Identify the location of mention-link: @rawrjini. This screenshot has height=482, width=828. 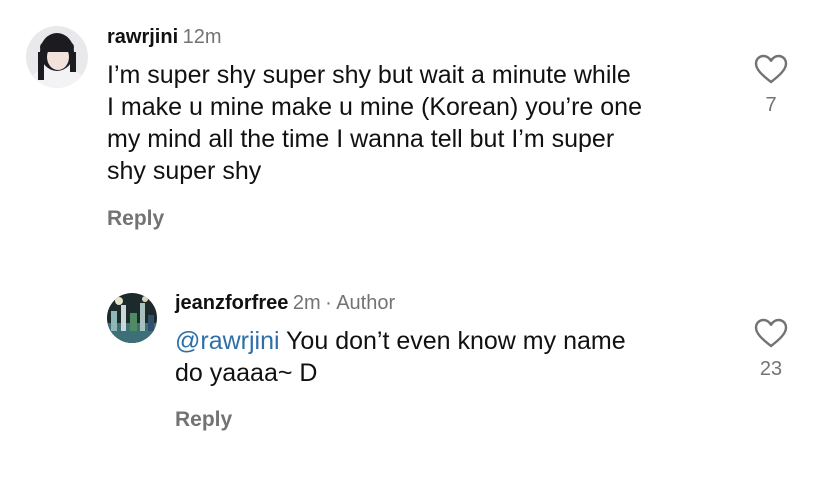
(227, 341).